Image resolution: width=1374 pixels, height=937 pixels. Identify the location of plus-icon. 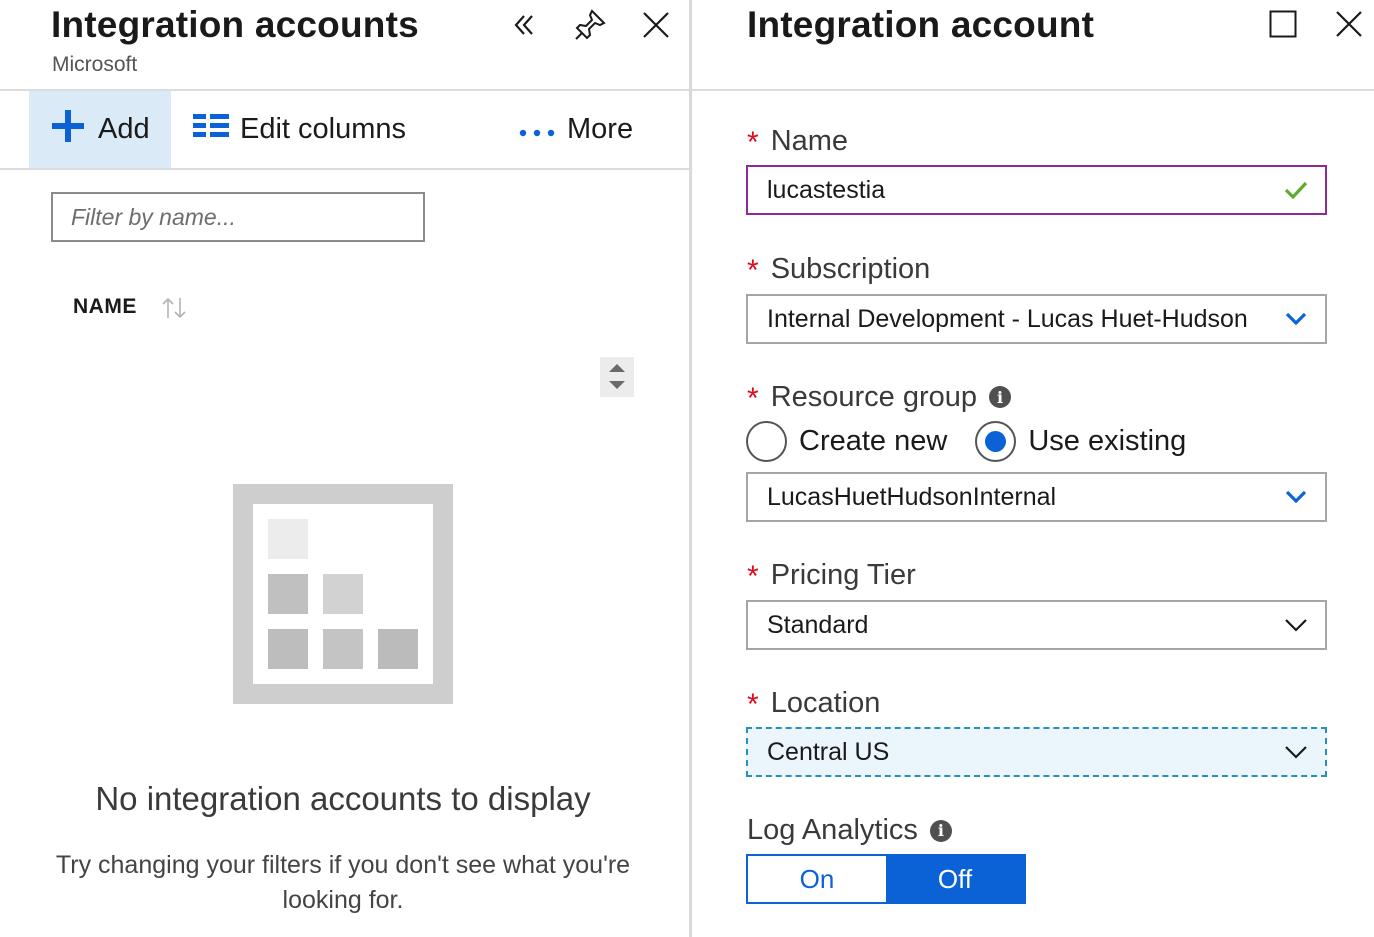
(68, 130).